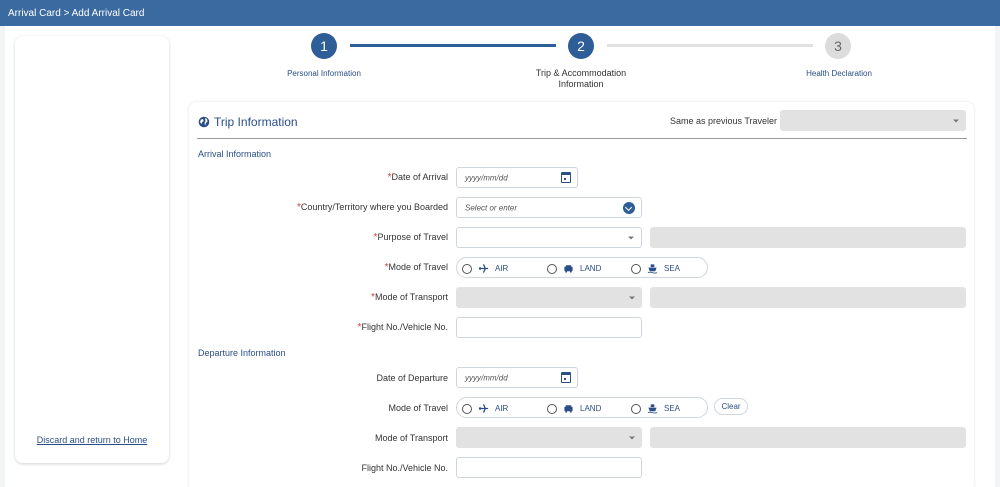  I want to click on country-boarded-placeholder: Select or enter, so click(491, 207).